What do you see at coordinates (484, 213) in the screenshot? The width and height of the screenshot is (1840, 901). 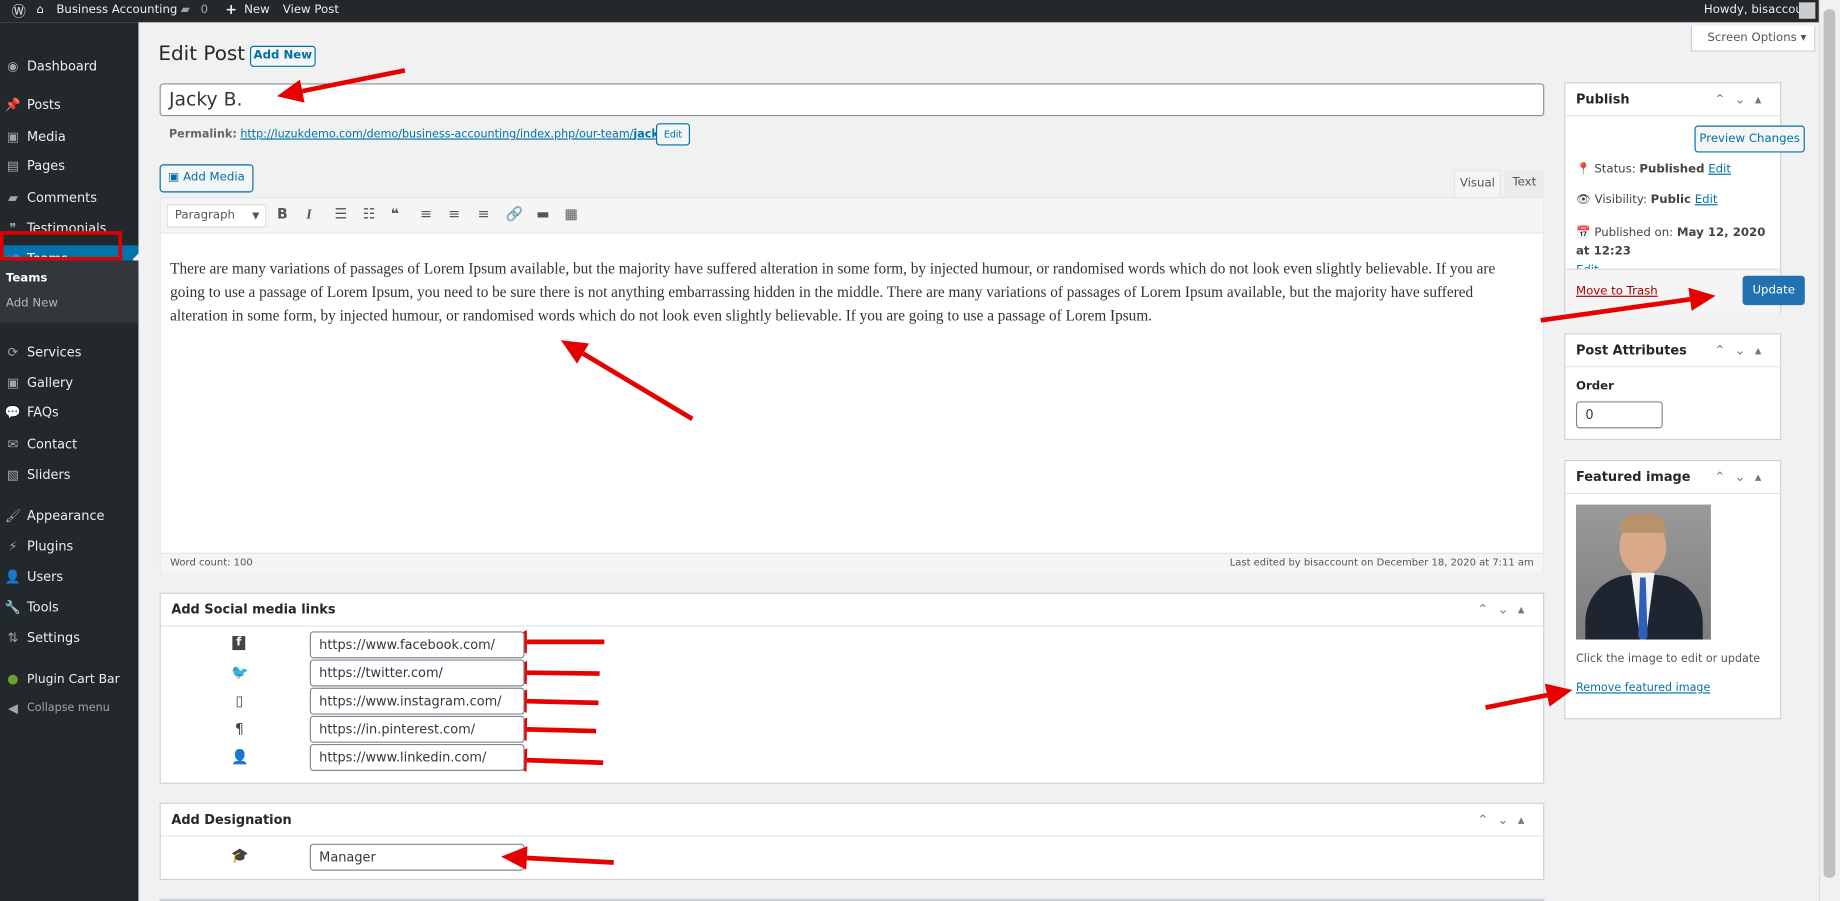 I see `align-right-icon: ≡` at bounding box center [484, 213].